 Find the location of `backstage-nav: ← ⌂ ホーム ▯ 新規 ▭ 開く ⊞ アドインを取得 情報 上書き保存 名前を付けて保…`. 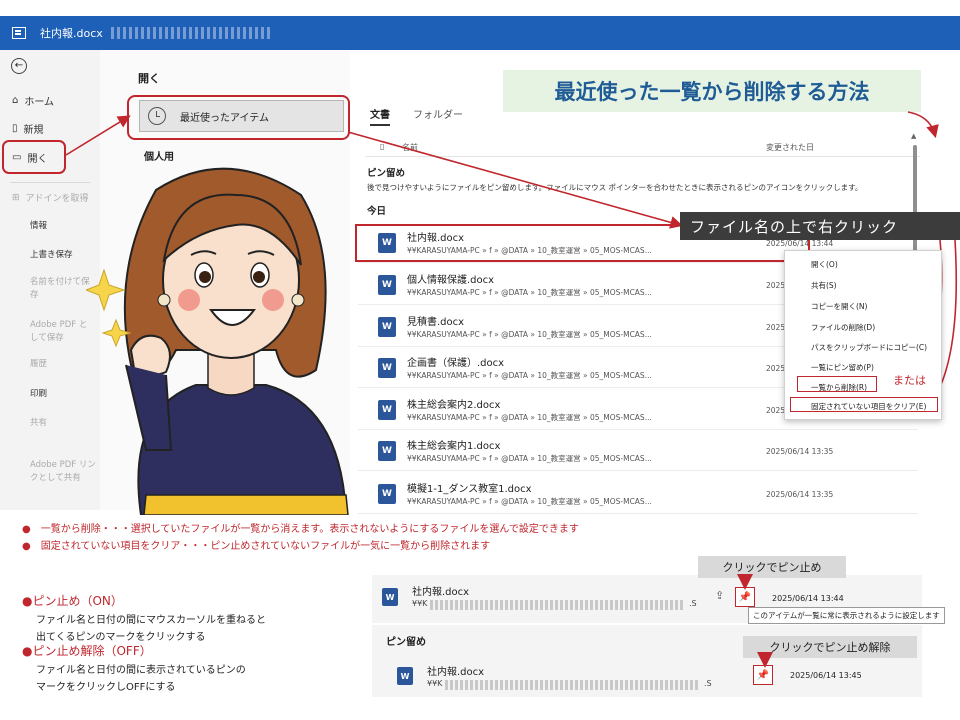

backstage-nav: ← ⌂ ホーム ▯ 新規 ▭ 開く ⊞ アドインを取得 情報 上書き保存 名前を付けて保… is located at coordinates (50, 280).